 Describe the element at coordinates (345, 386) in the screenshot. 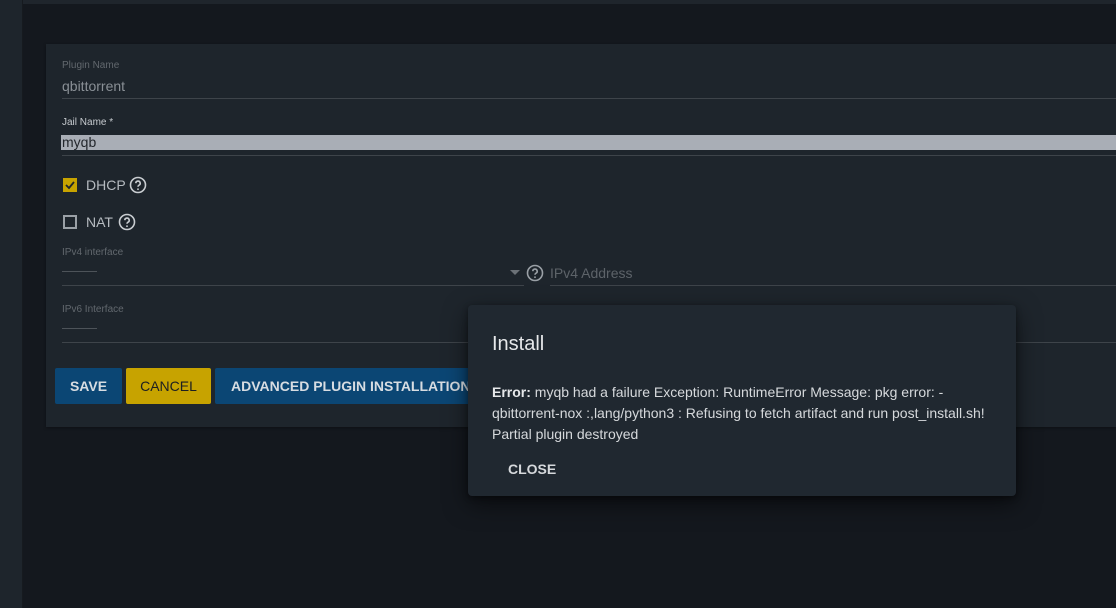

I see `advanced-plugin-installation-button: ADVANCED PLUGIN INSTALLATION` at that location.